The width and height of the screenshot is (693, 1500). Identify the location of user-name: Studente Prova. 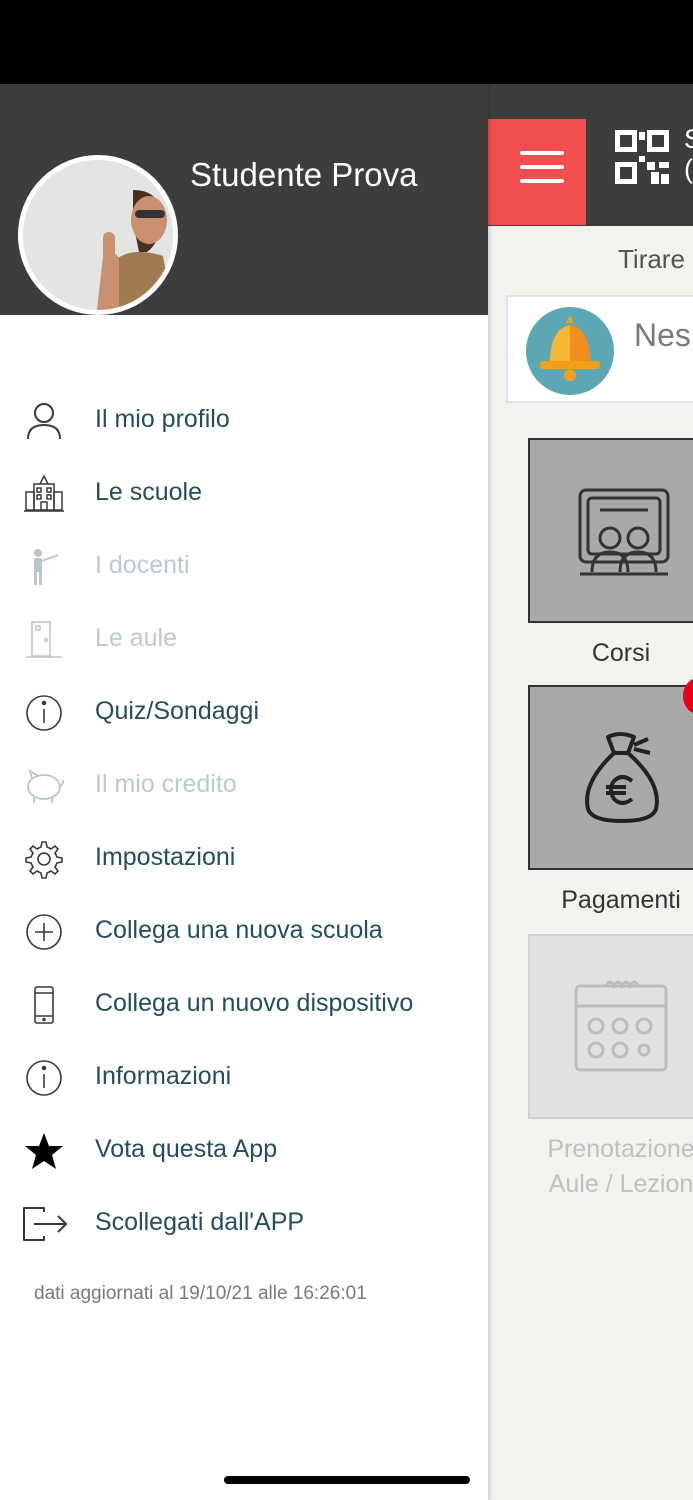
(304, 174).